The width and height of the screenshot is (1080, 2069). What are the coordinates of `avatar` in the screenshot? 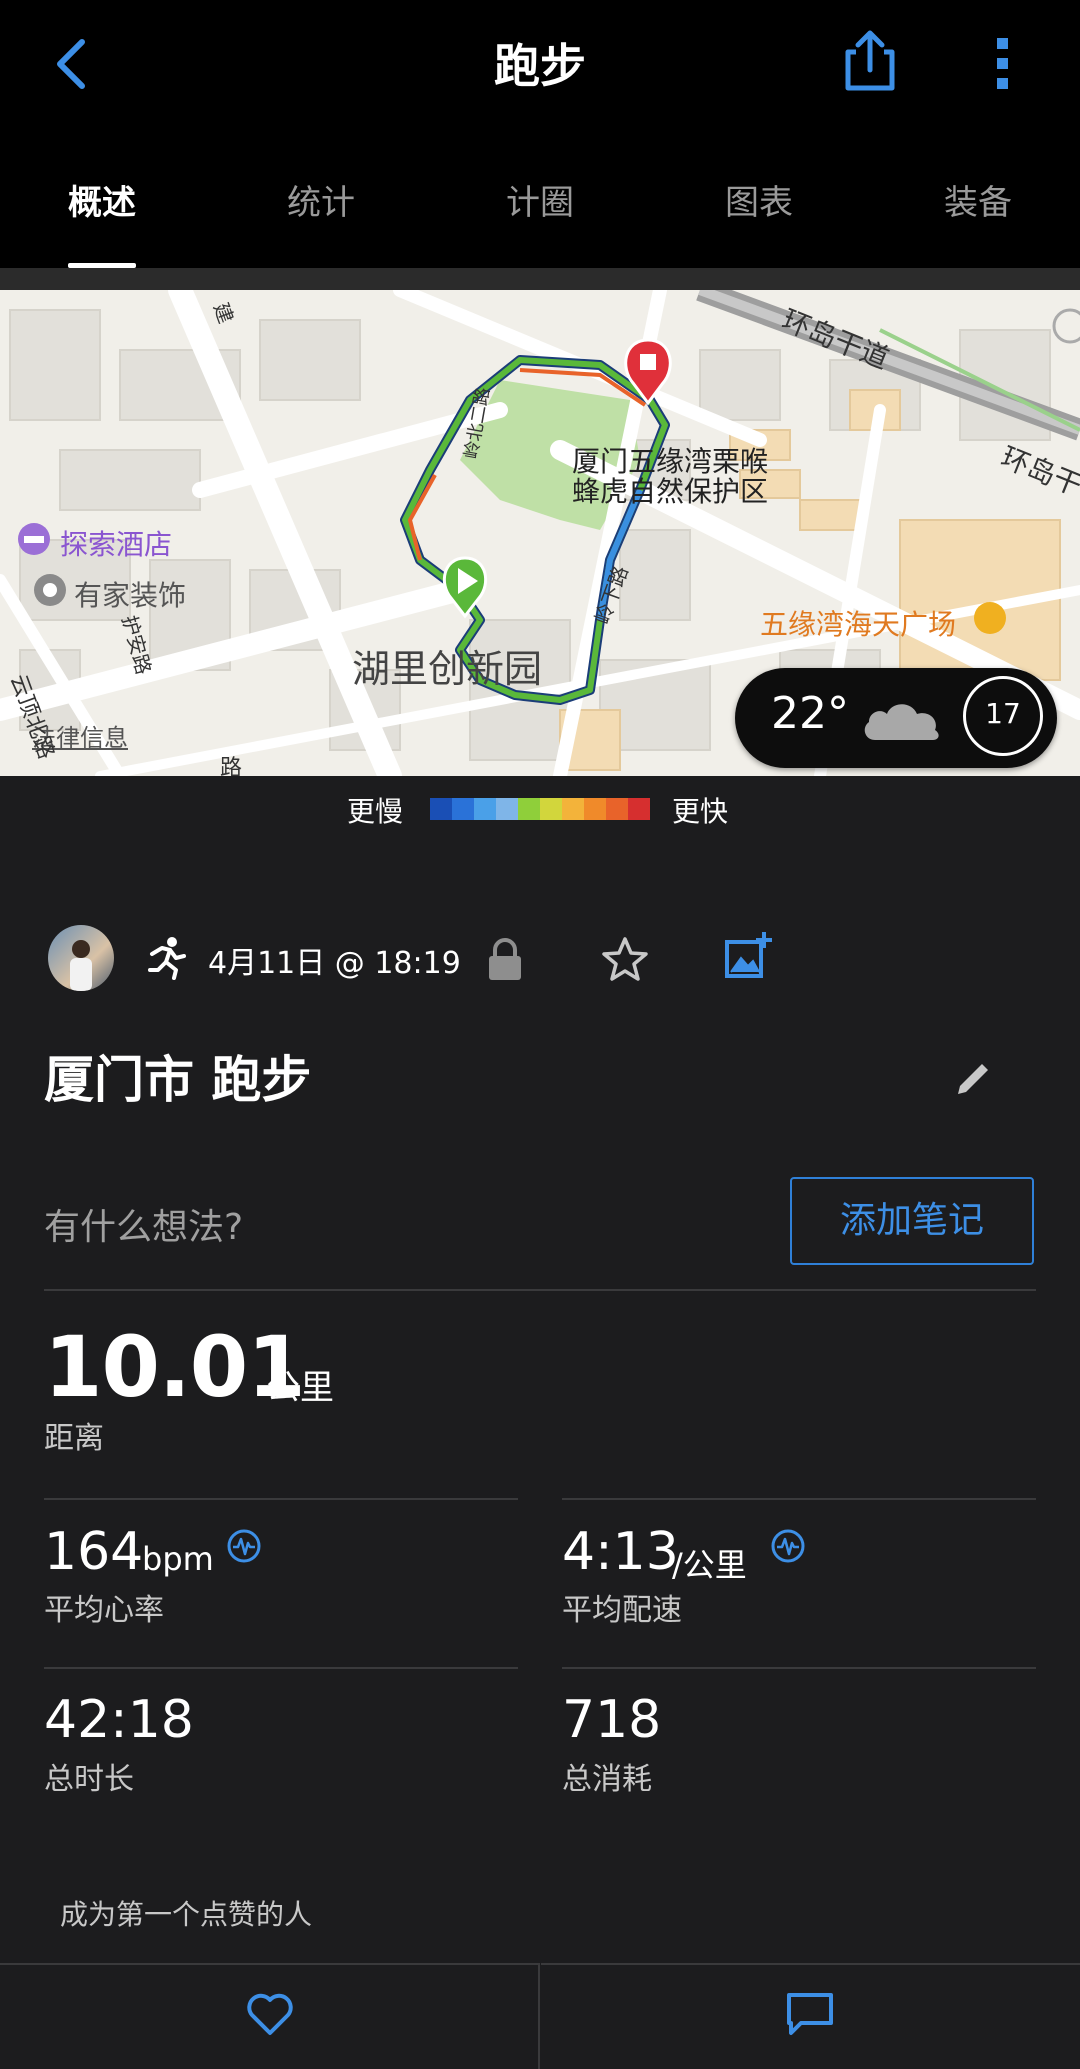 It's located at (81, 958).